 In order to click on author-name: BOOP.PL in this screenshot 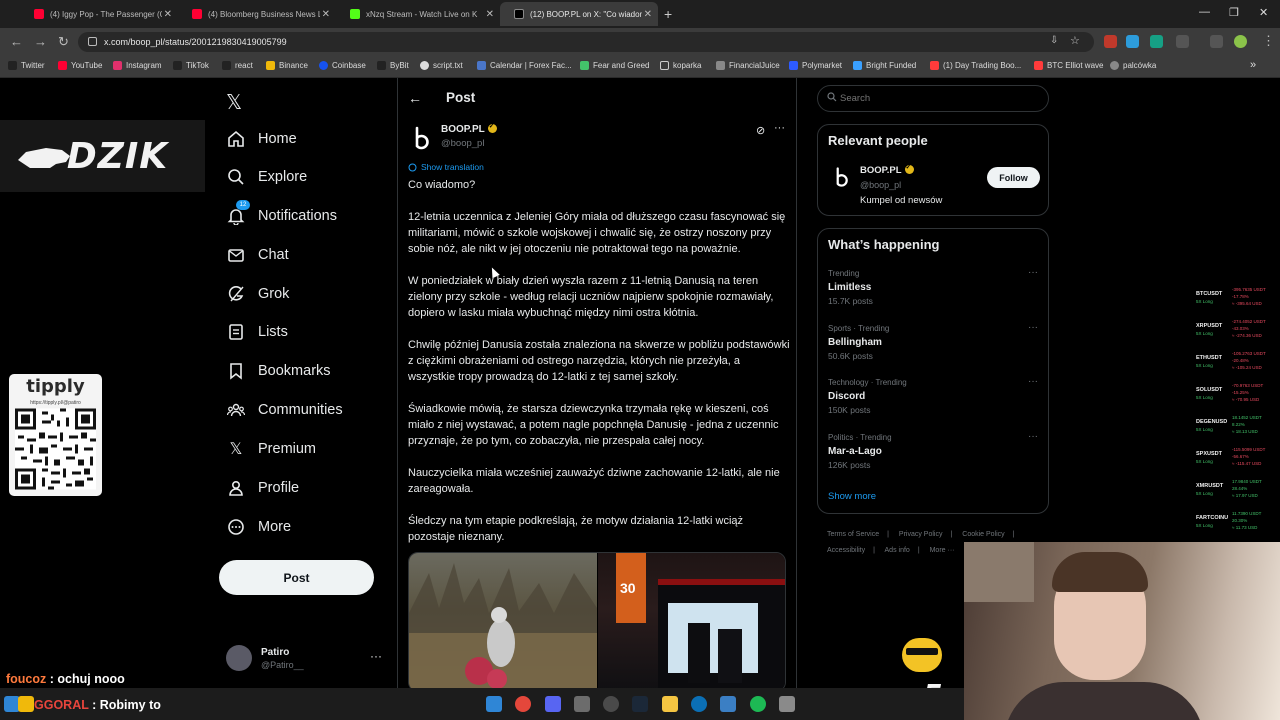, I will do `click(469, 128)`.